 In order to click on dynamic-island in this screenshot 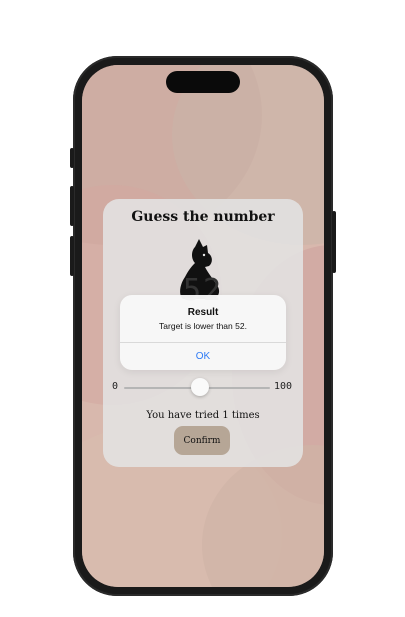, I will do `click(203, 82)`.